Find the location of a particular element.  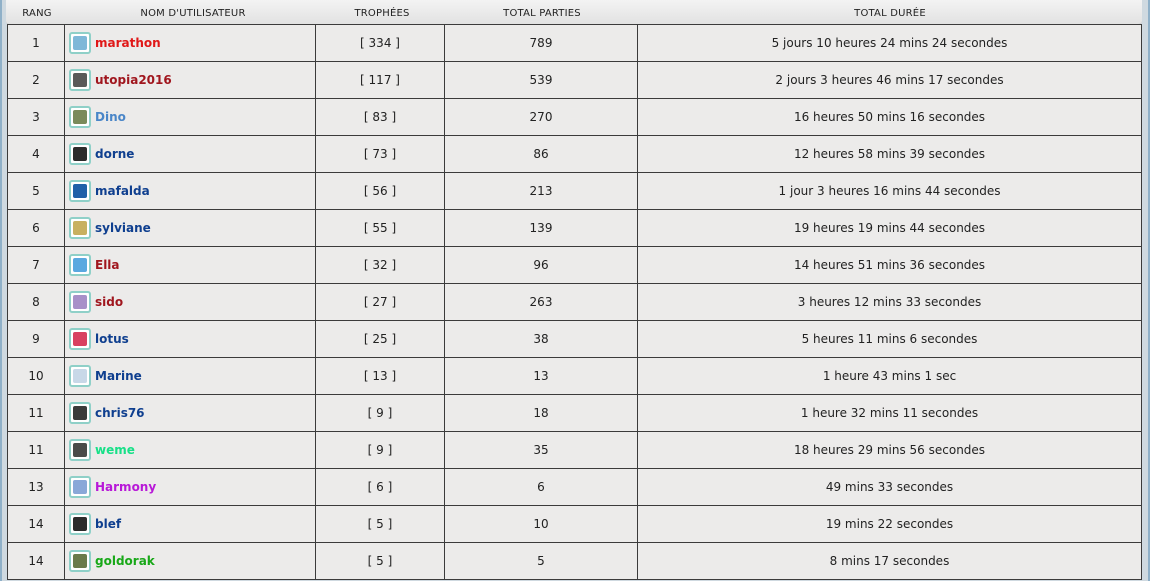

total-parts-cell: 789 is located at coordinates (541, 43).